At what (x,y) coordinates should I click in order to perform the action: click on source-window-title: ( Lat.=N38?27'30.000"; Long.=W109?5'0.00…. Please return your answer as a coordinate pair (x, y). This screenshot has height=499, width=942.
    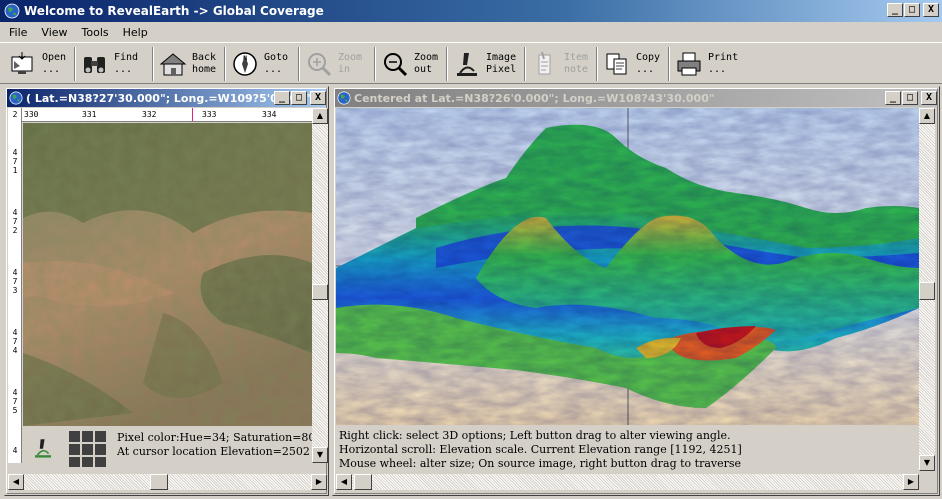
    Looking at the image, I should click on (171, 98).